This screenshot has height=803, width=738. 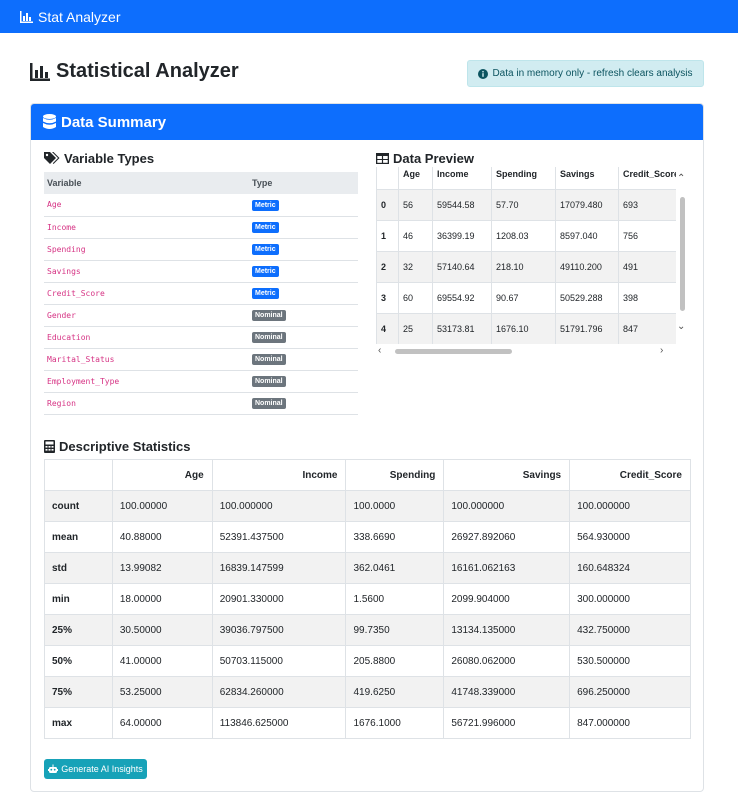 What do you see at coordinates (78, 723) in the screenshot?
I see `stat-label: max` at bounding box center [78, 723].